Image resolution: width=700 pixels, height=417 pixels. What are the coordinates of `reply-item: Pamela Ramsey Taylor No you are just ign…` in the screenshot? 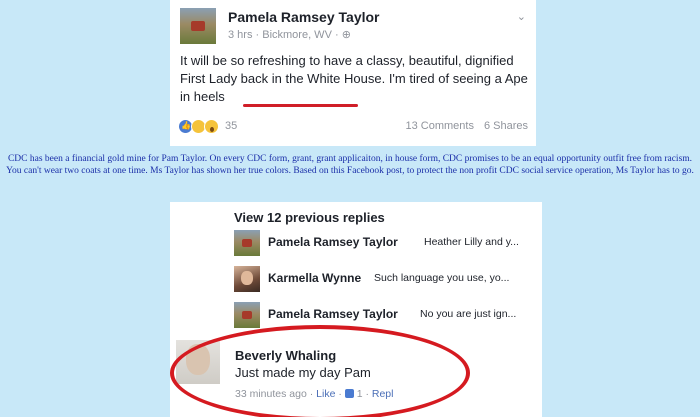 It's located at (386, 315).